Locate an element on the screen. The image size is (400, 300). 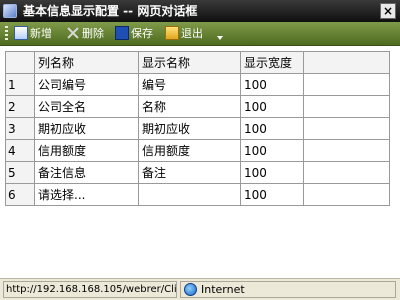
save-icon is located at coordinates (122, 33).